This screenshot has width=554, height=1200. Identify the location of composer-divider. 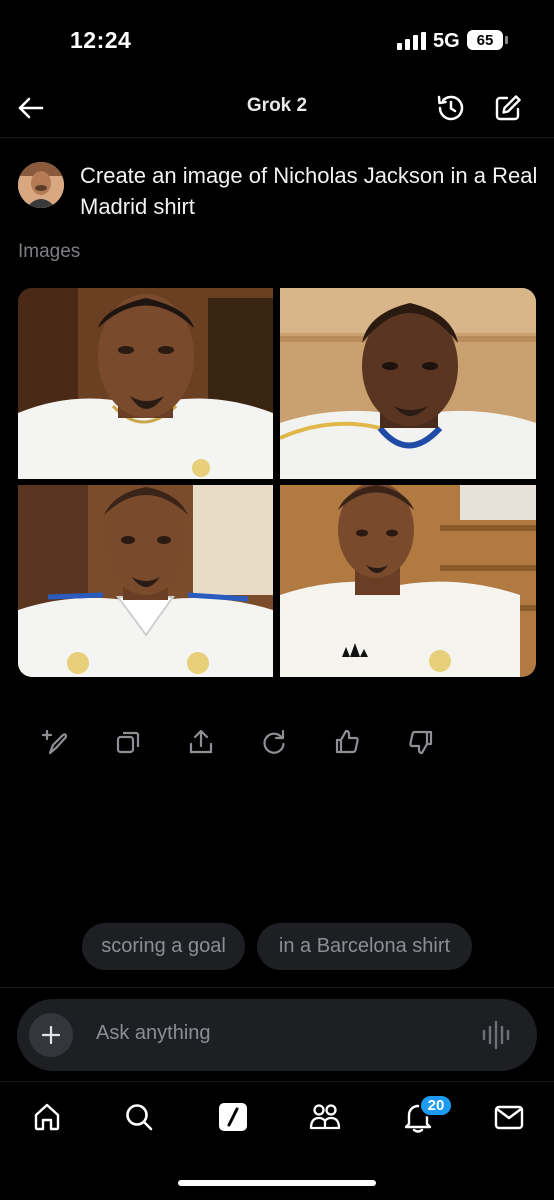
(277, 987).